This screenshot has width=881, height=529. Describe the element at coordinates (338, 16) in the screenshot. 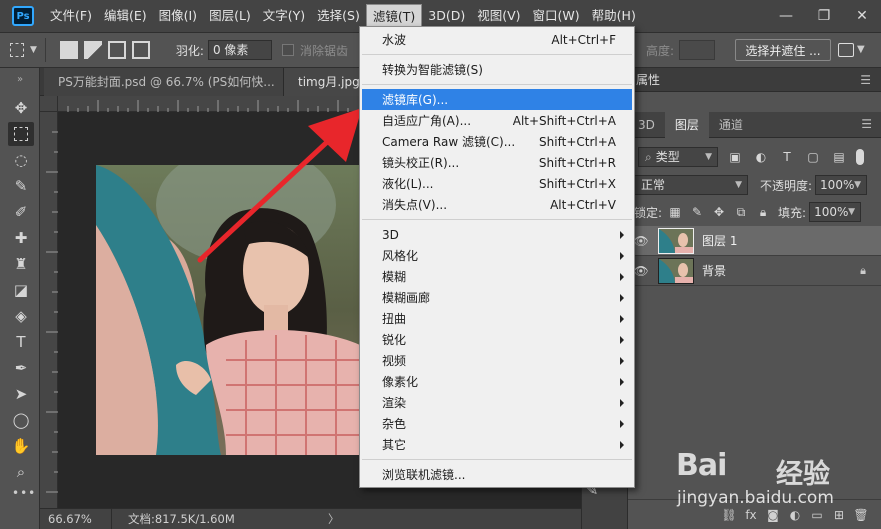

I see `menu-select: 选择(S)` at that location.